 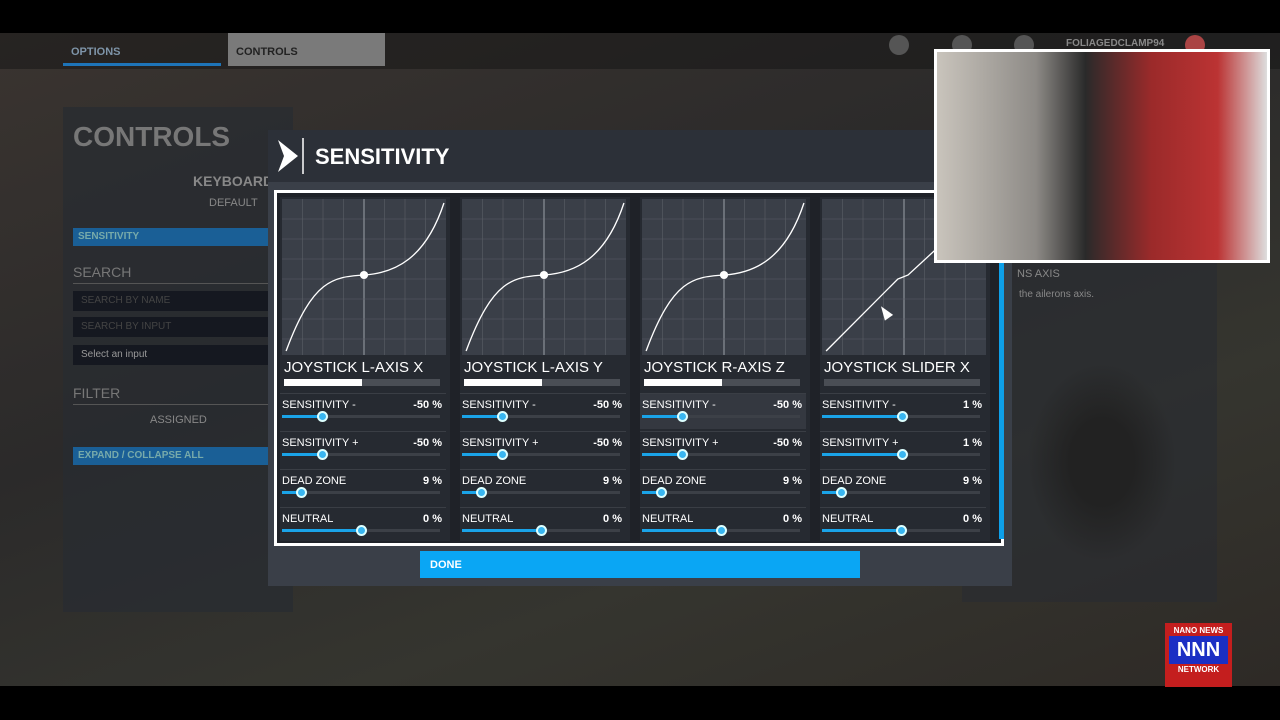 I want to click on filter-heading: FILTER, so click(x=173, y=395).